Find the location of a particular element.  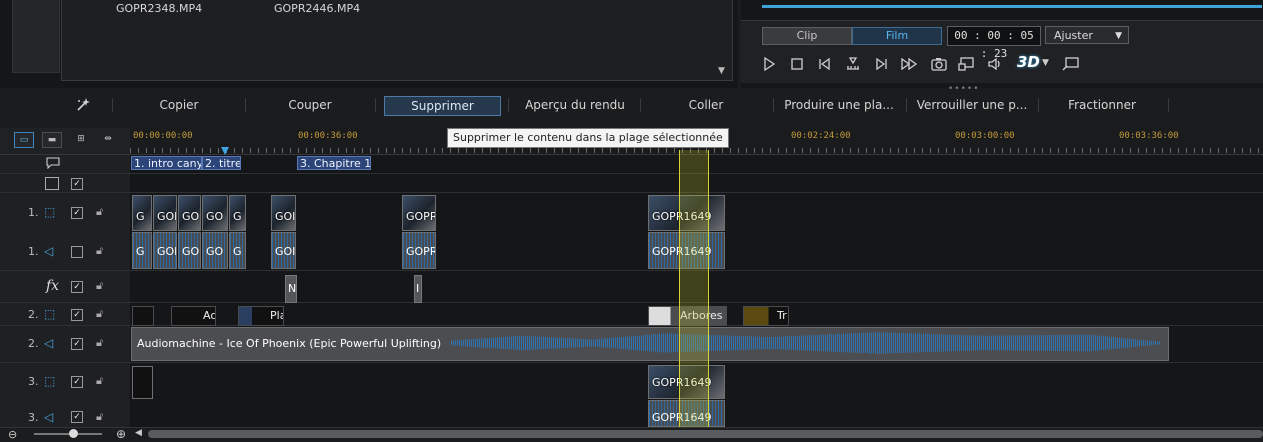

camera-icon is located at coordinates (939, 64).